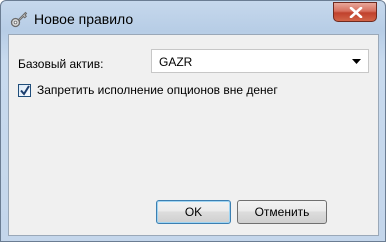  What do you see at coordinates (260, 61) in the screenshot?
I see `asset-select: GAZR` at bounding box center [260, 61].